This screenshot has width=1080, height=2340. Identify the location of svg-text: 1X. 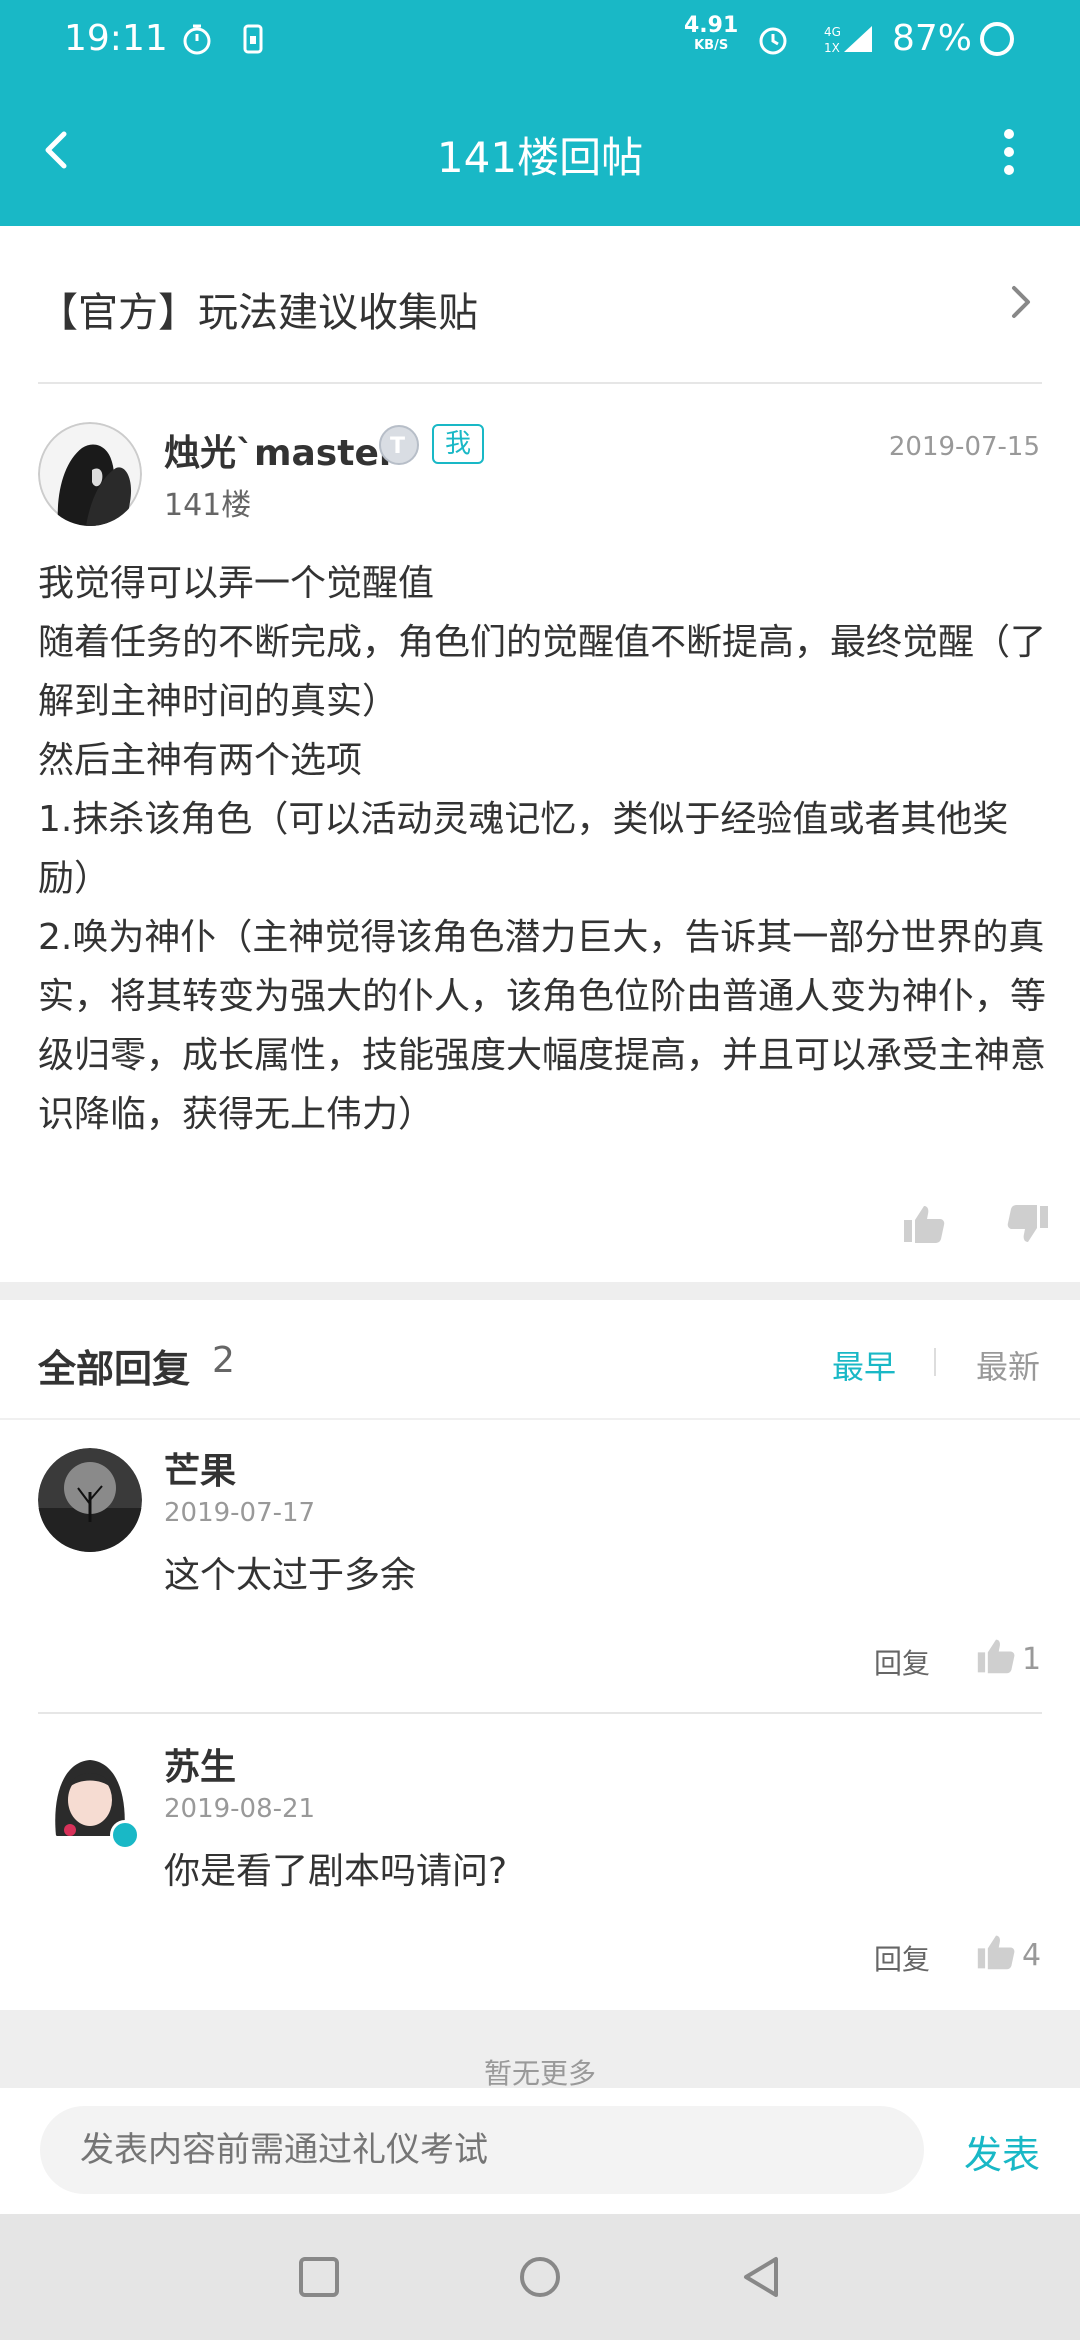
(832, 48).